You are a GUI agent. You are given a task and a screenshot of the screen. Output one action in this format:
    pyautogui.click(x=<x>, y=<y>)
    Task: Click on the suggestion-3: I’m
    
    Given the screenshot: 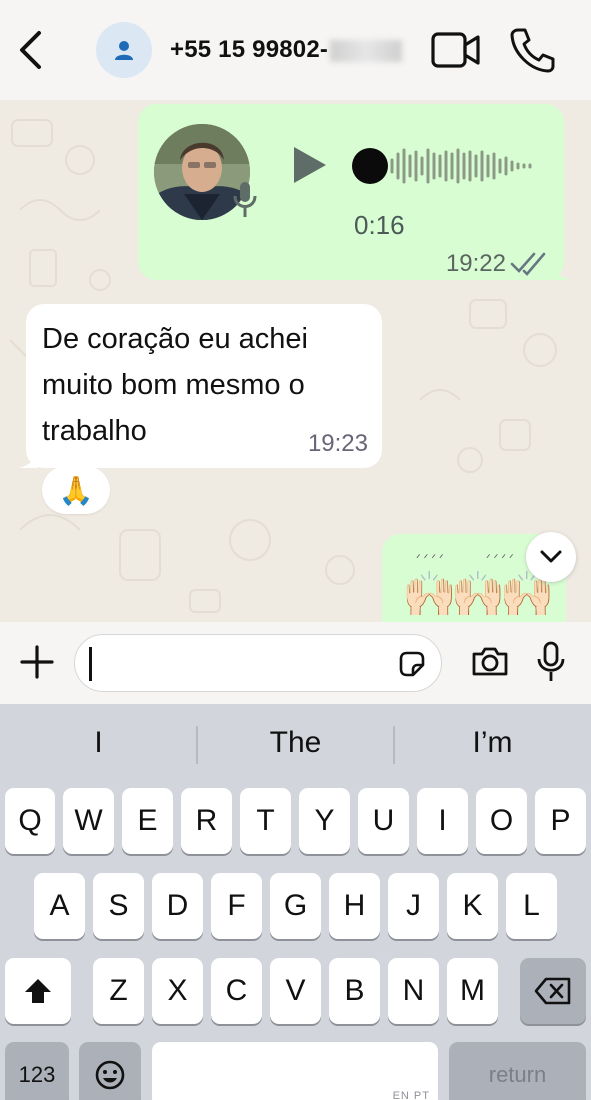 What is the action you would take?
    pyautogui.click(x=492, y=743)
    